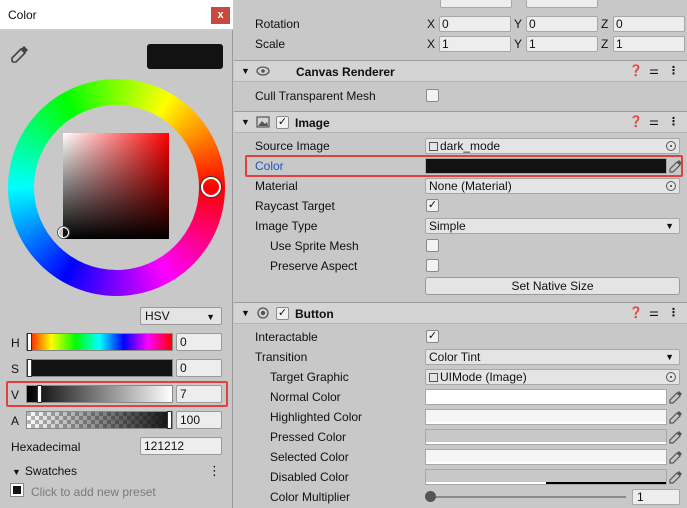  What do you see at coordinates (181, 316) in the screenshot?
I see `color-mode-select: HSV ▼` at bounding box center [181, 316].